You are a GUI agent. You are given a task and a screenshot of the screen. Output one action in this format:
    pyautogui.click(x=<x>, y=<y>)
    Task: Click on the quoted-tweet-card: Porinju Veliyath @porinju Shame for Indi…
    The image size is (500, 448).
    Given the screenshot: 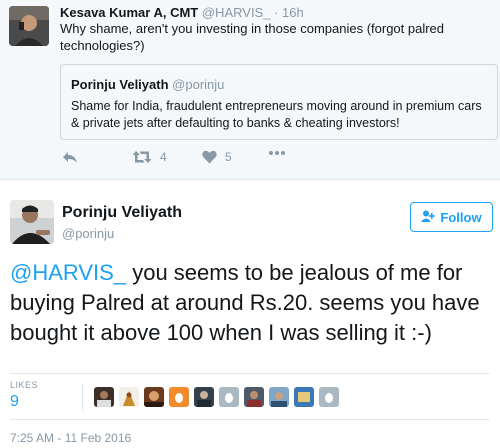 What is the action you would take?
    pyautogui.click(x=279, y=102)
    